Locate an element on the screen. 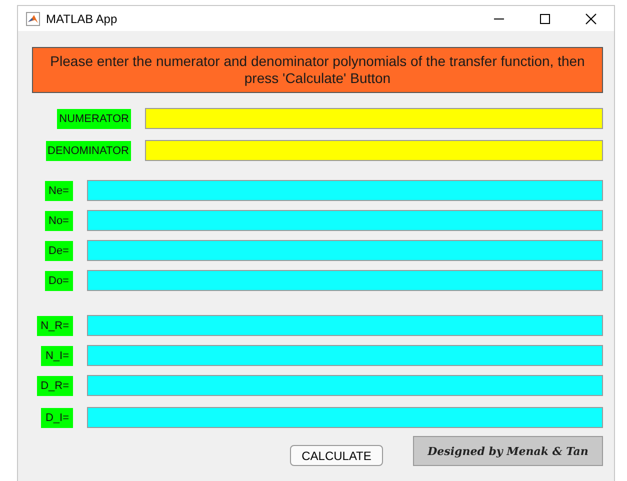 This screenshot has width=627, height=481. calculate-button: CALCULATE is located at coordinates (336, 455).